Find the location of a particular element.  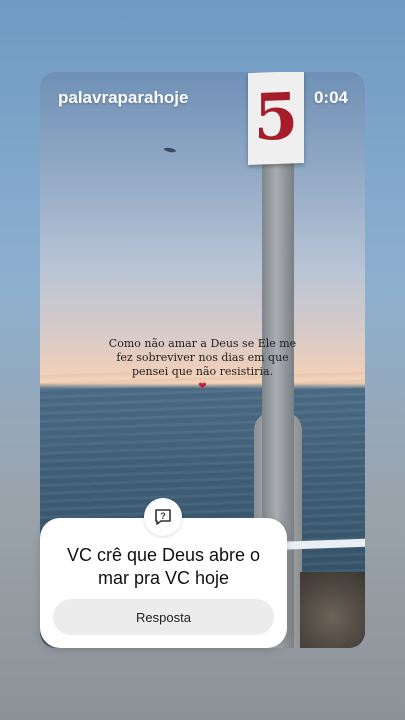

question-message-icon: ? is located at coordinates (163, 517).